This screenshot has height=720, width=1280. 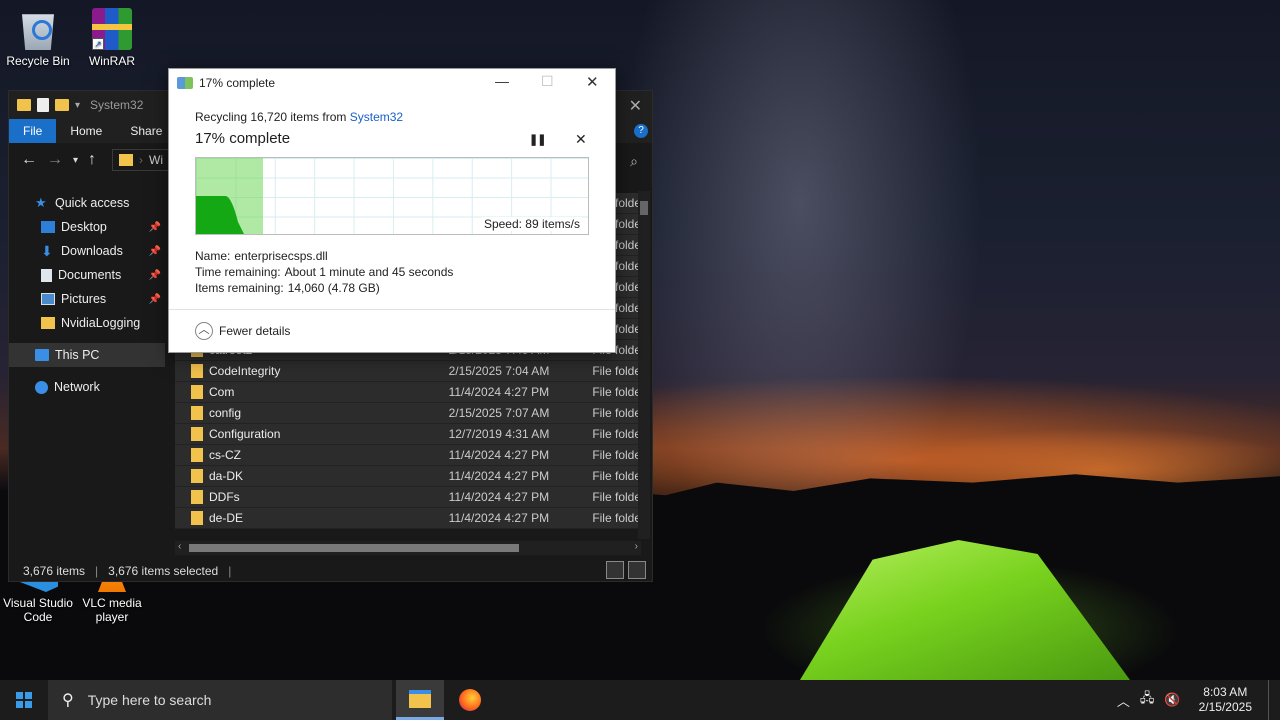 I want to click on clock: 8:03 AM 2/15/2025, so click(x=1225, y=700).